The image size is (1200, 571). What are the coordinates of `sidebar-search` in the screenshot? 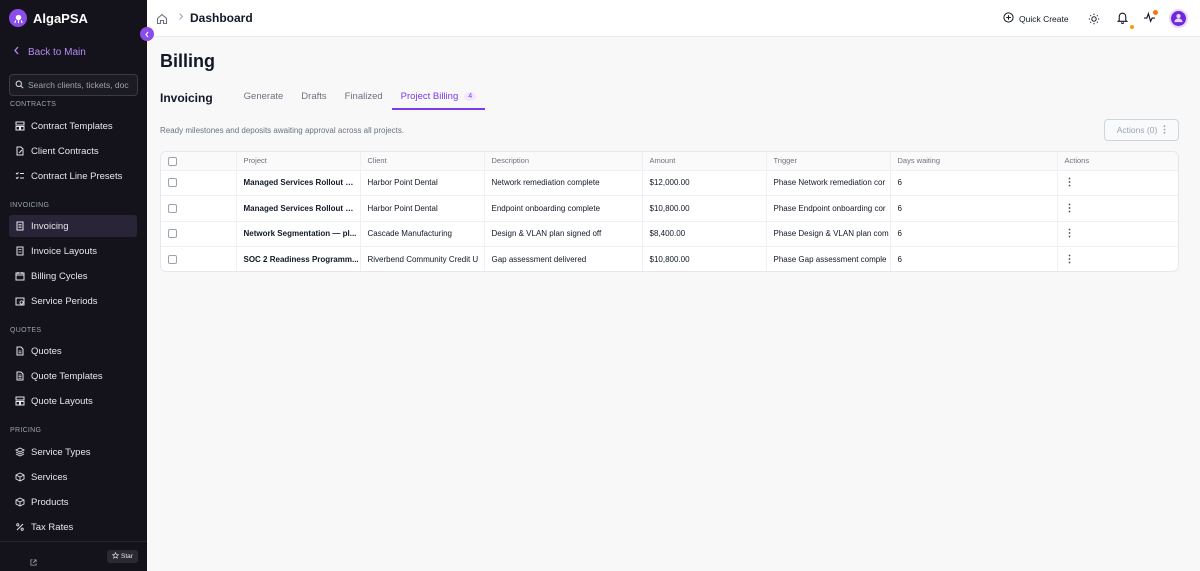 It's located at (73, 85).